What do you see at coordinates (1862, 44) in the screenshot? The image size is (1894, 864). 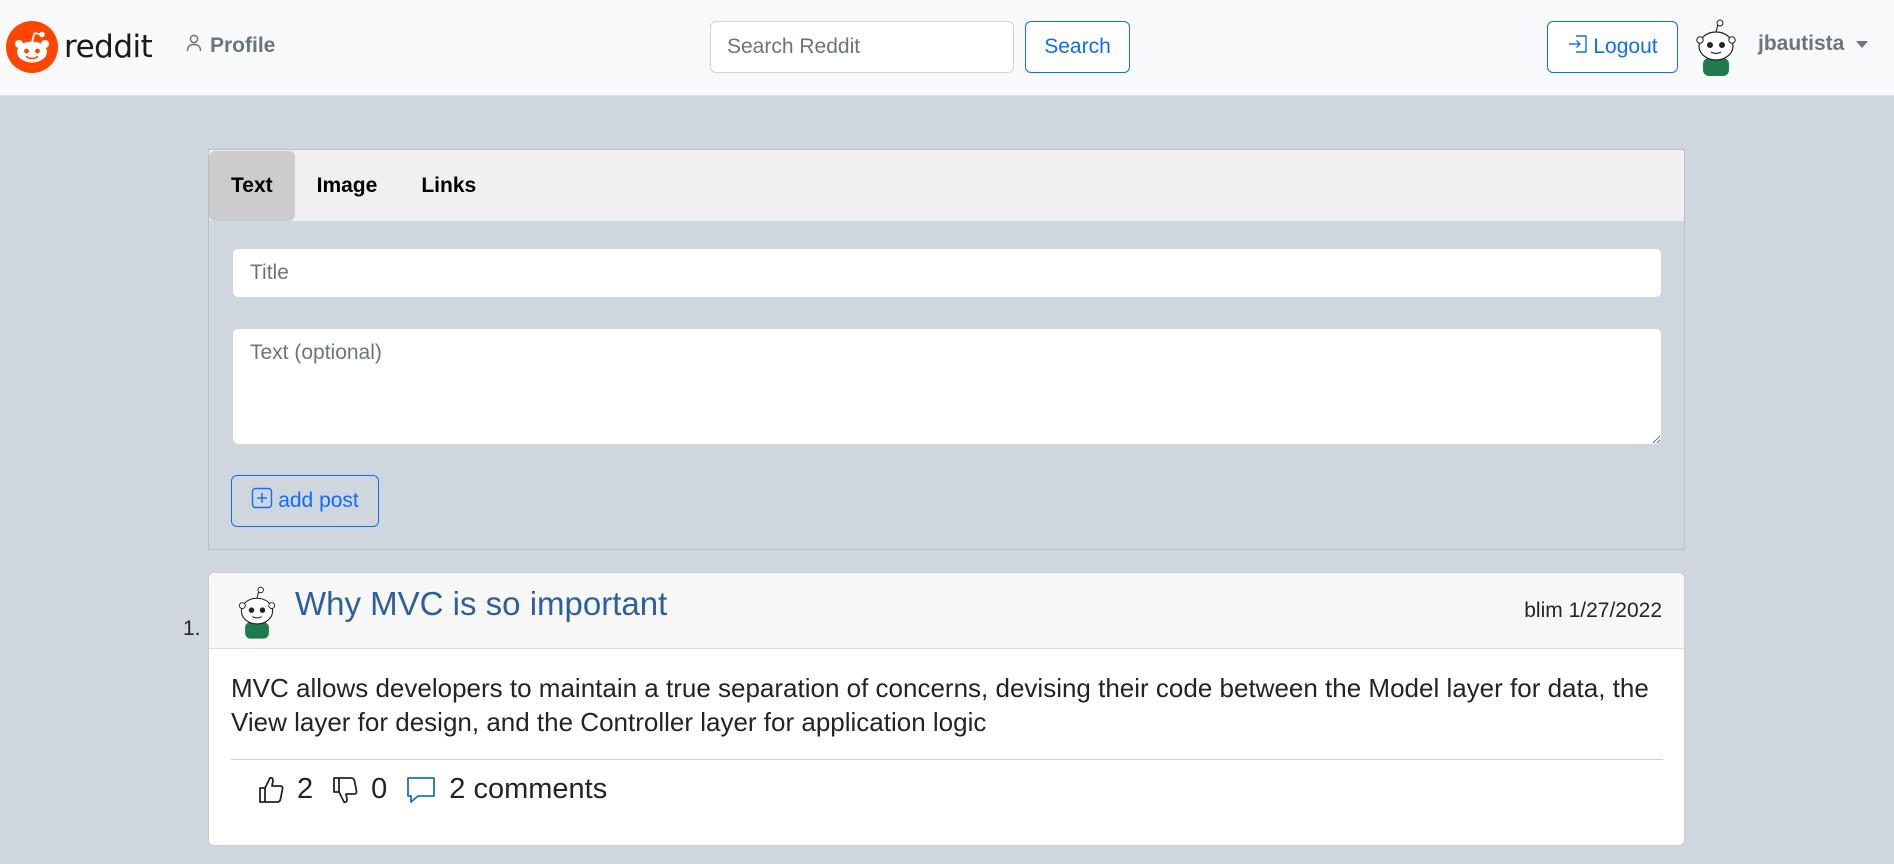 I see `caret-down-icon` at bounding box center [1862, 44].